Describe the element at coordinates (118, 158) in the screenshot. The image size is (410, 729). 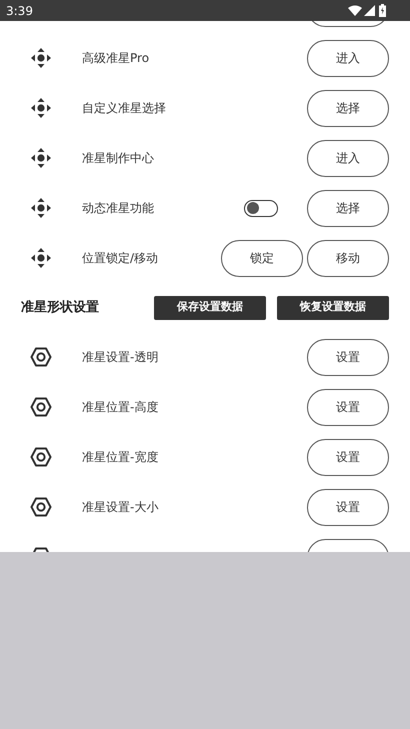
I see `setting-label: 准星制作中心` at that location.